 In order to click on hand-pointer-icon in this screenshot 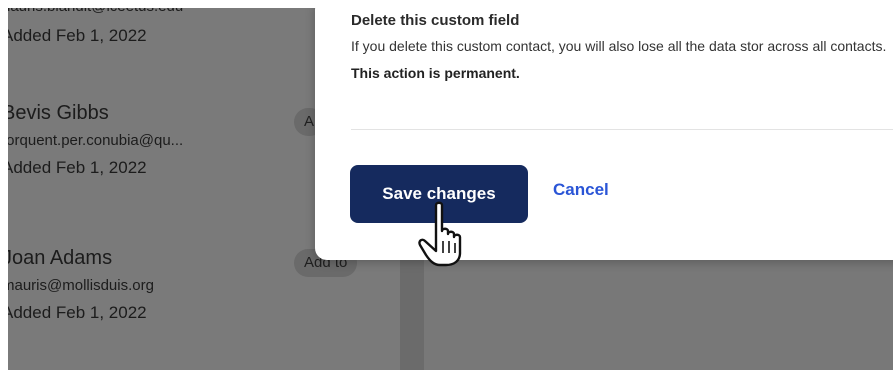, I will do `click(440, 234)`.